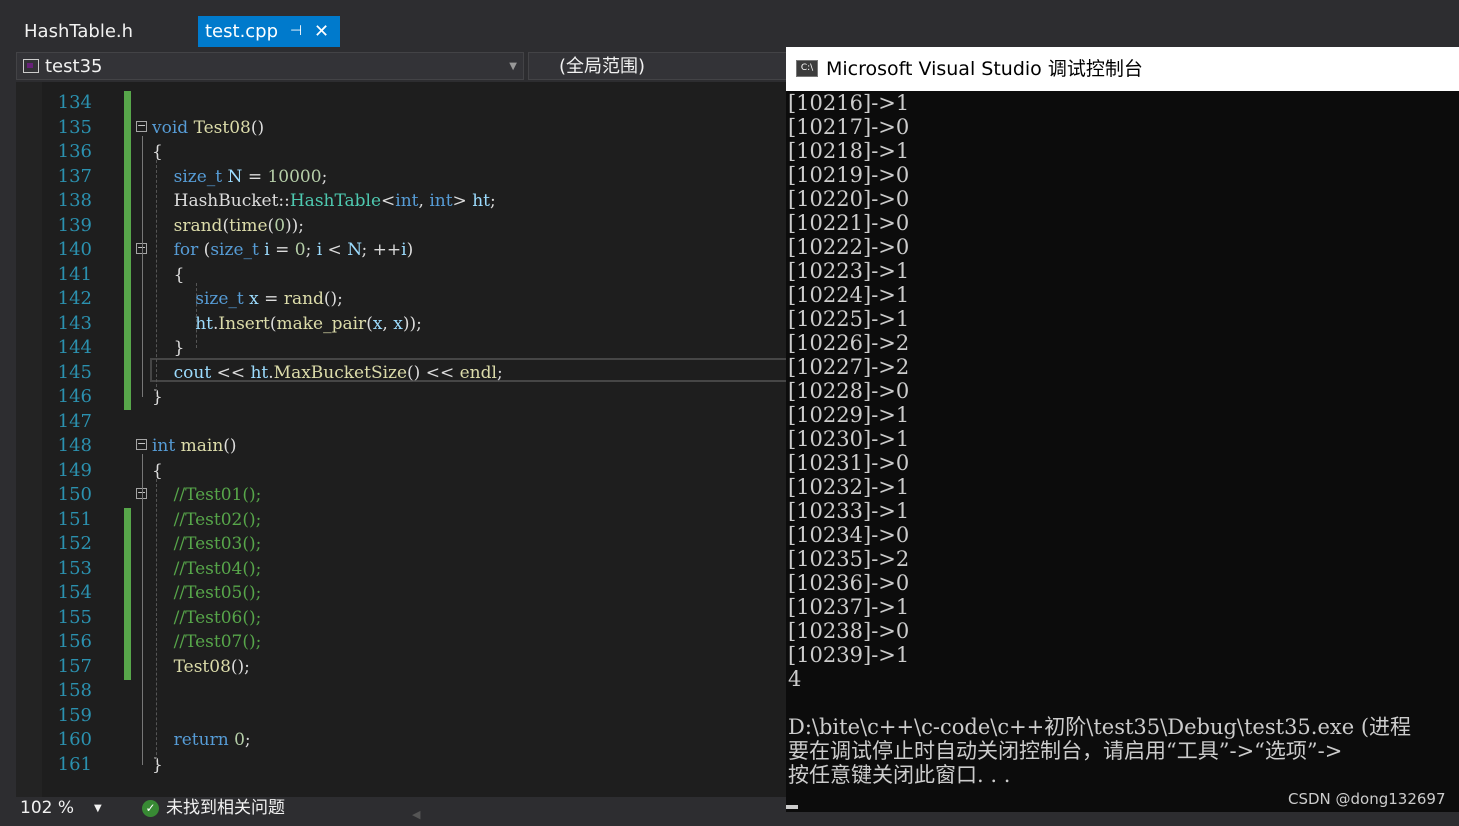  I want to click on code-line: 143 ht.Insert(make_pair(x, x));, so click(401, 324).